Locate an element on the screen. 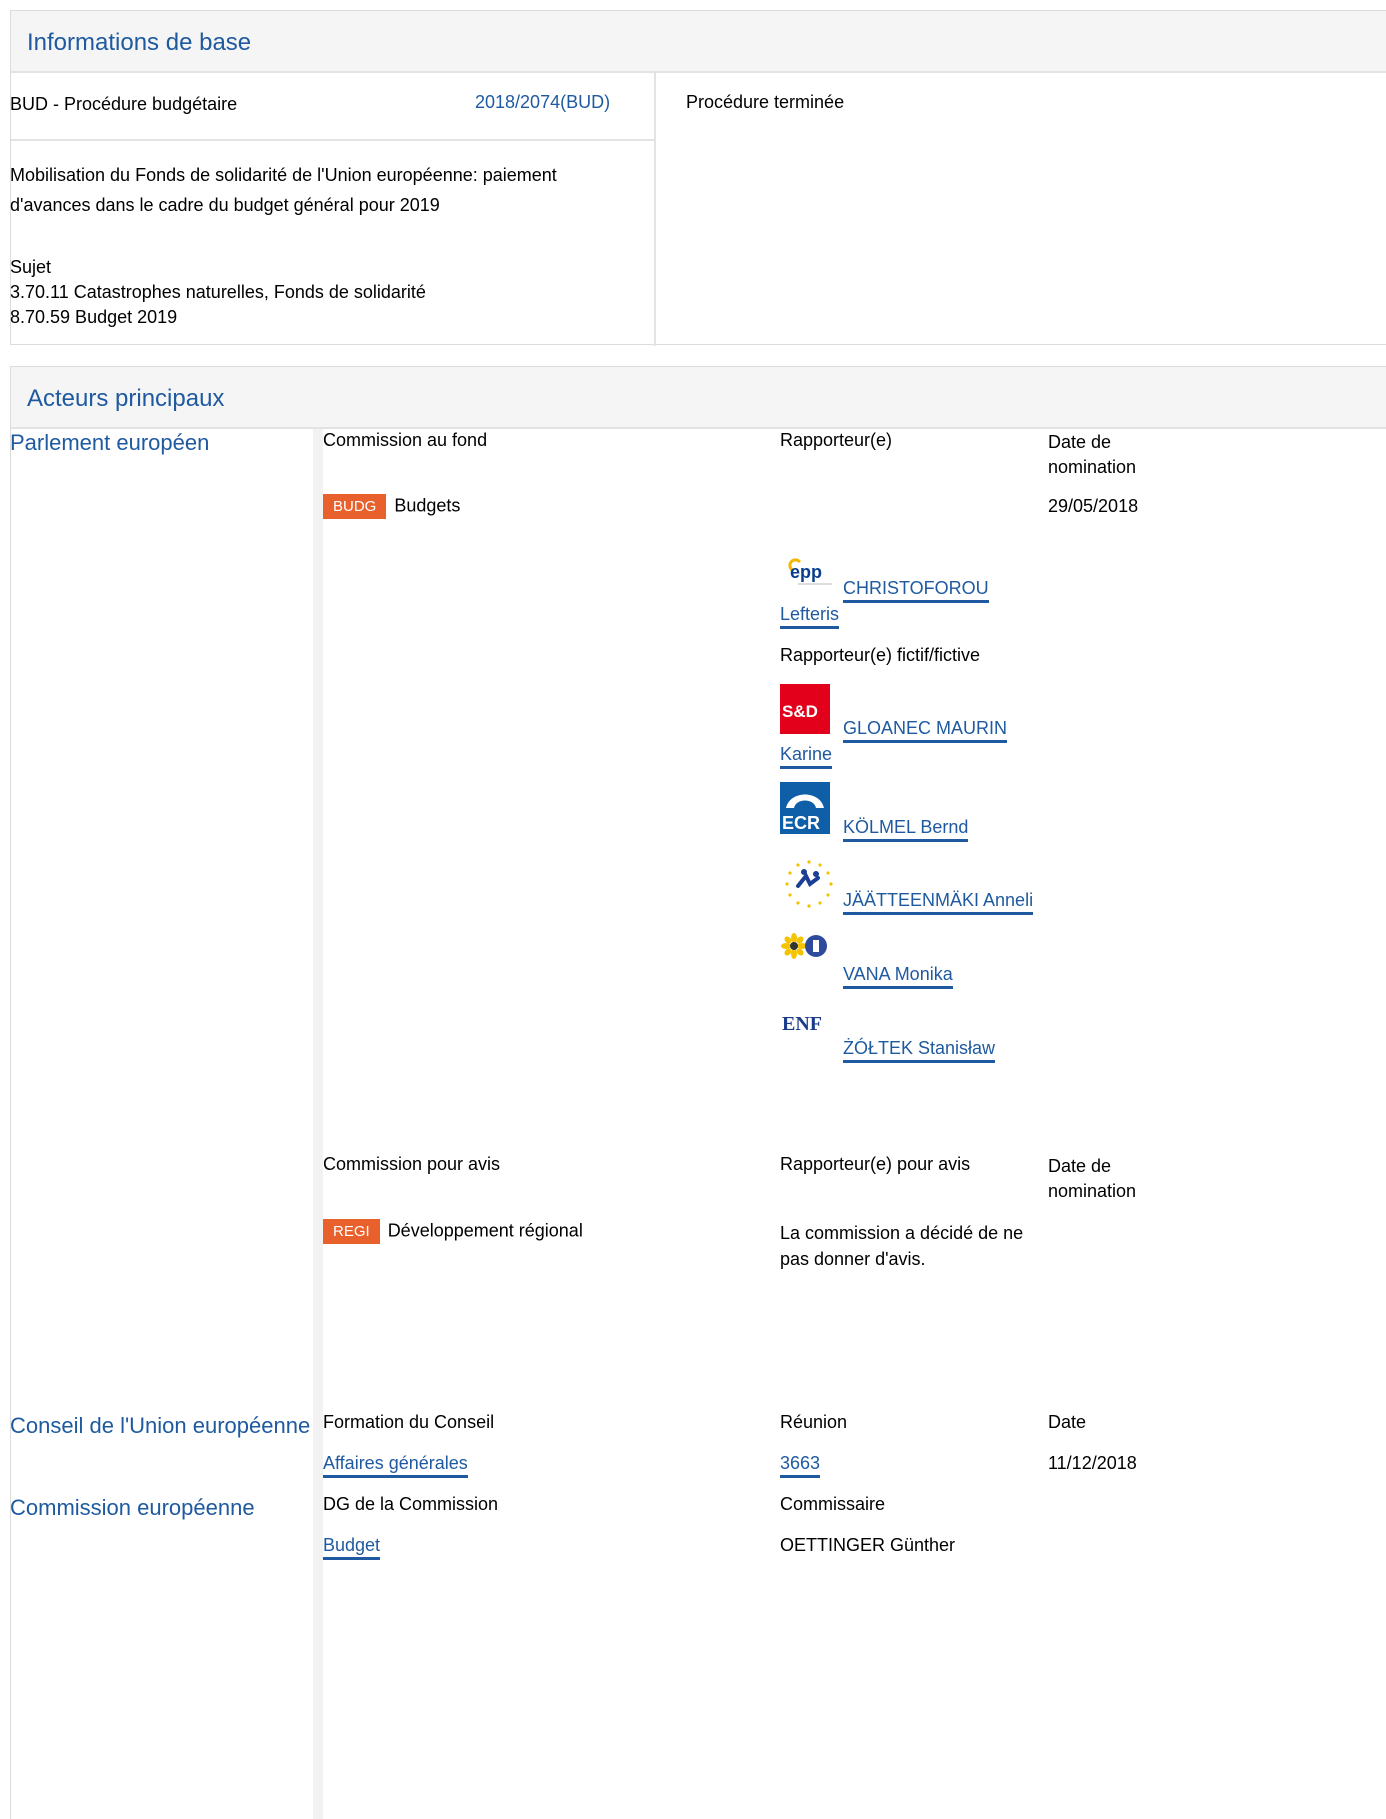 This screenshot has height=1819, width=1386. col-opinion-rapporteur-header: Rapporteur(e) pour avis is located at coordinates (875, 1164).